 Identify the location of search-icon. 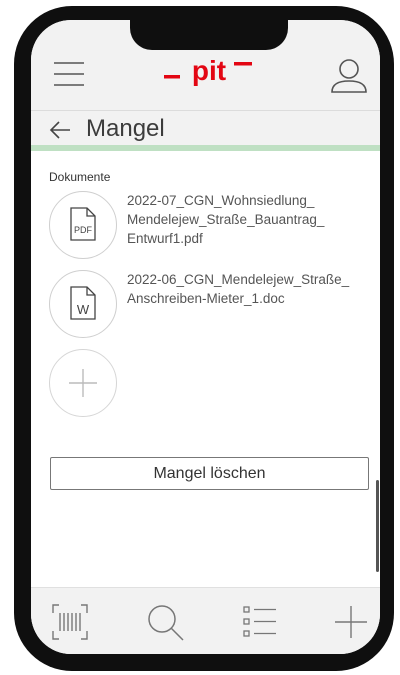
(165, 622).